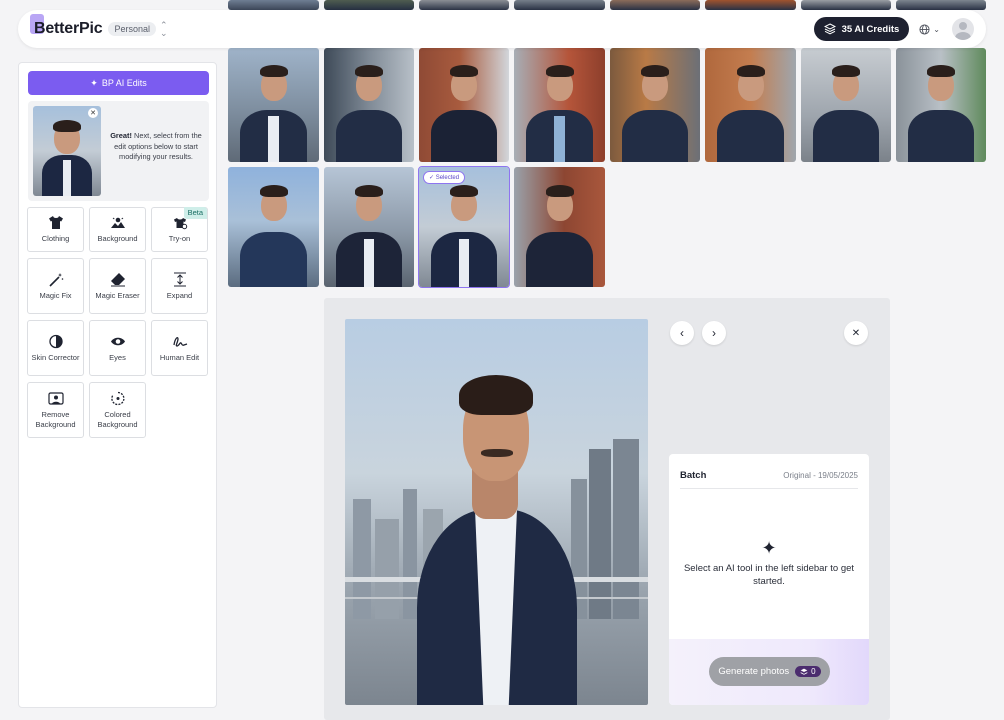  I want to click on tool-magic-fix: Magic Fix, so click(55, 286).